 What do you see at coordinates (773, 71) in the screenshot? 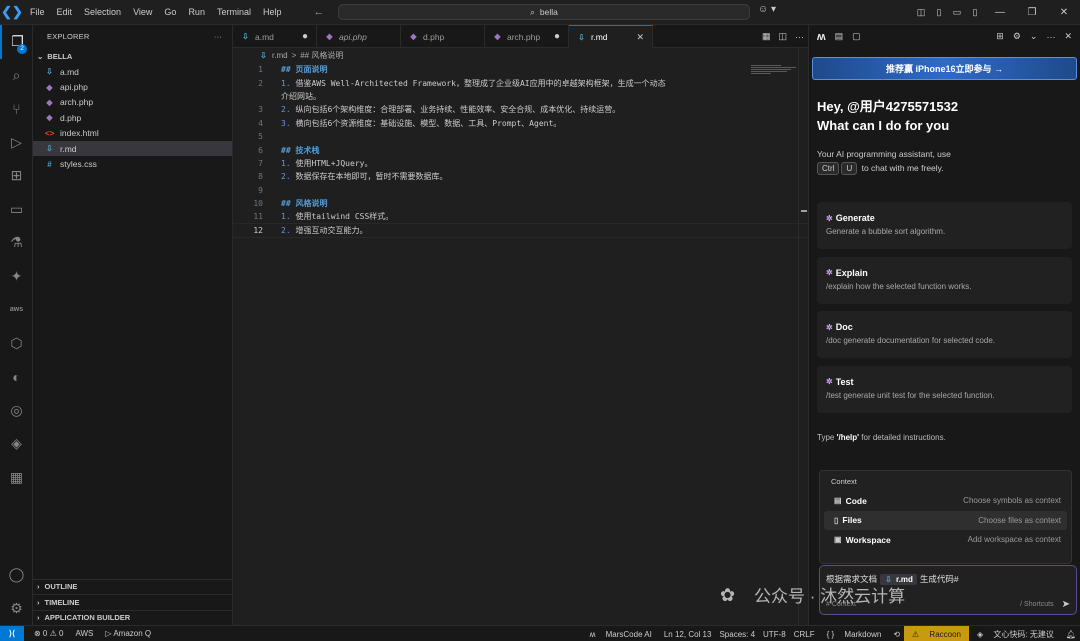
I see `minimap` at bounding box center [773, 71].